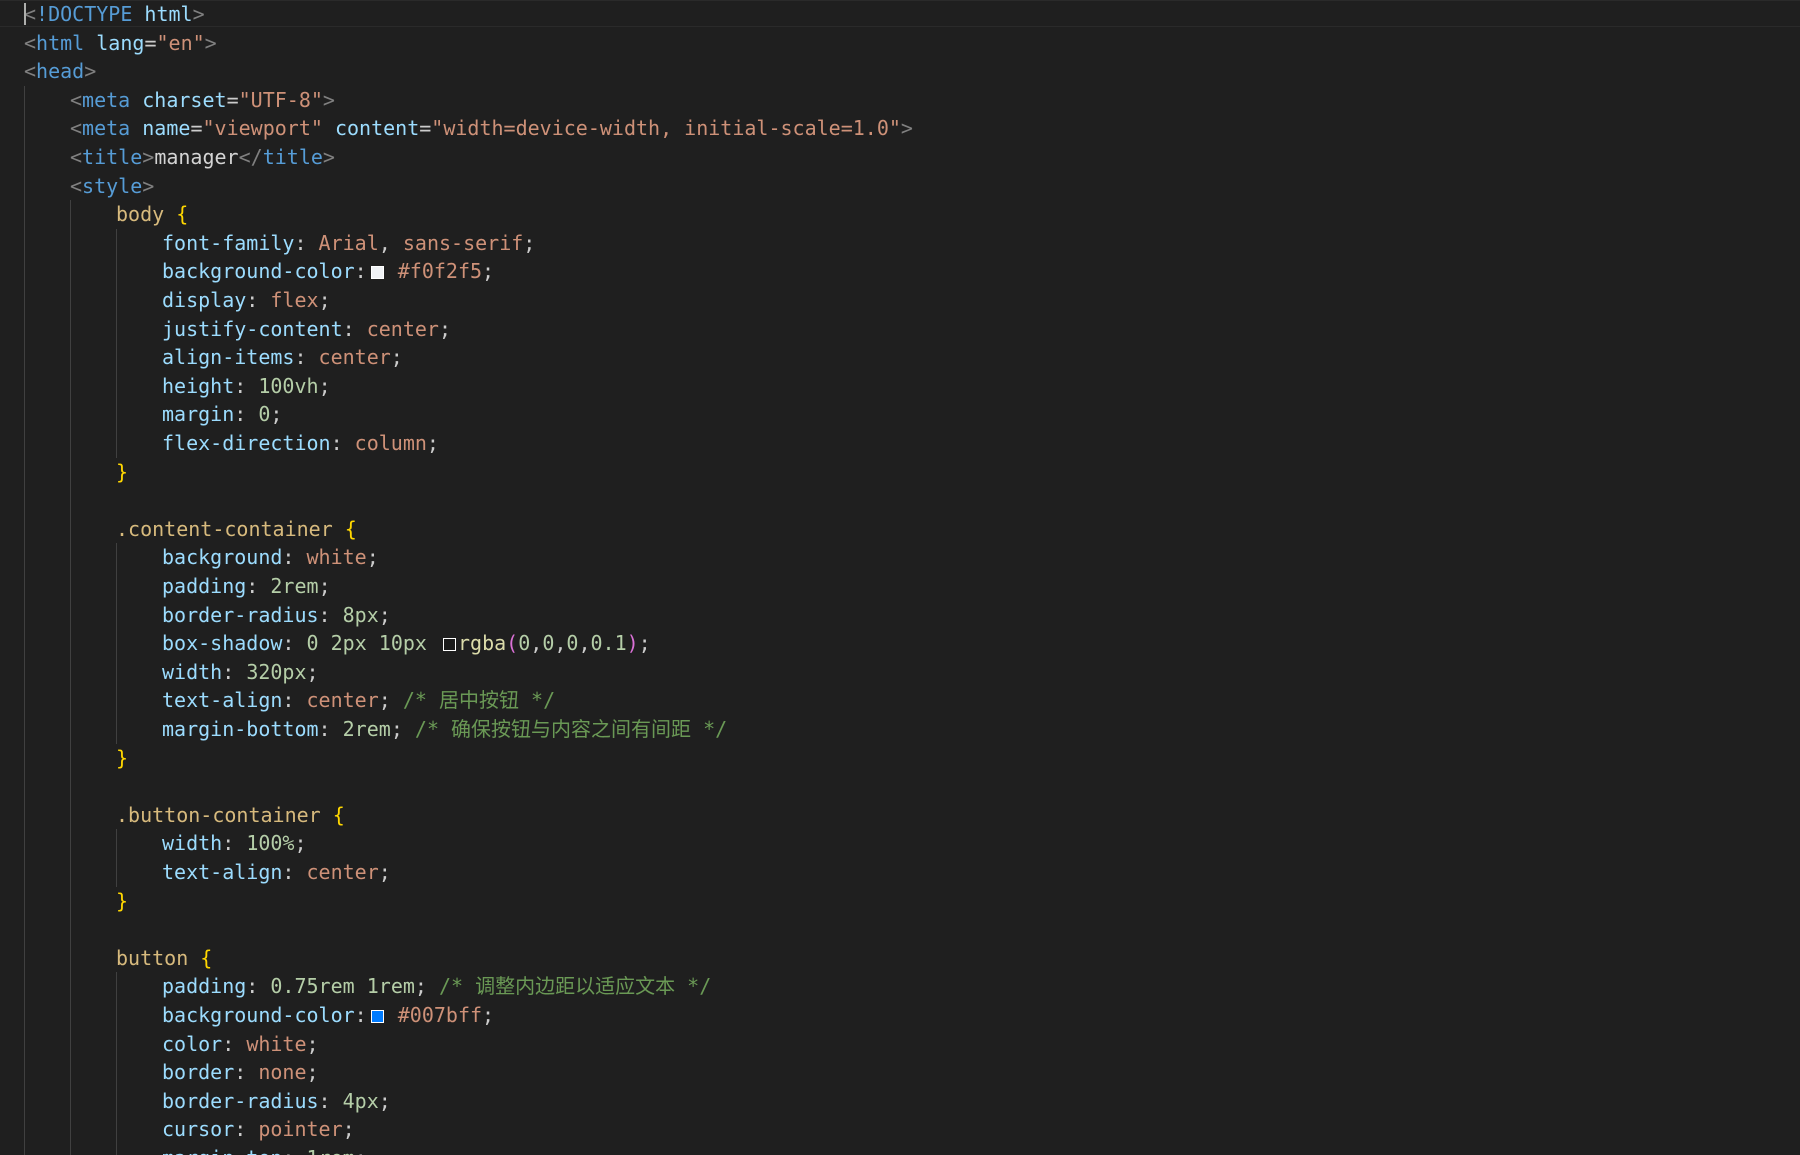 The height and width of the screenshot is (1155, 1800). I want to click on code-line: <style>, so click(77, 186).